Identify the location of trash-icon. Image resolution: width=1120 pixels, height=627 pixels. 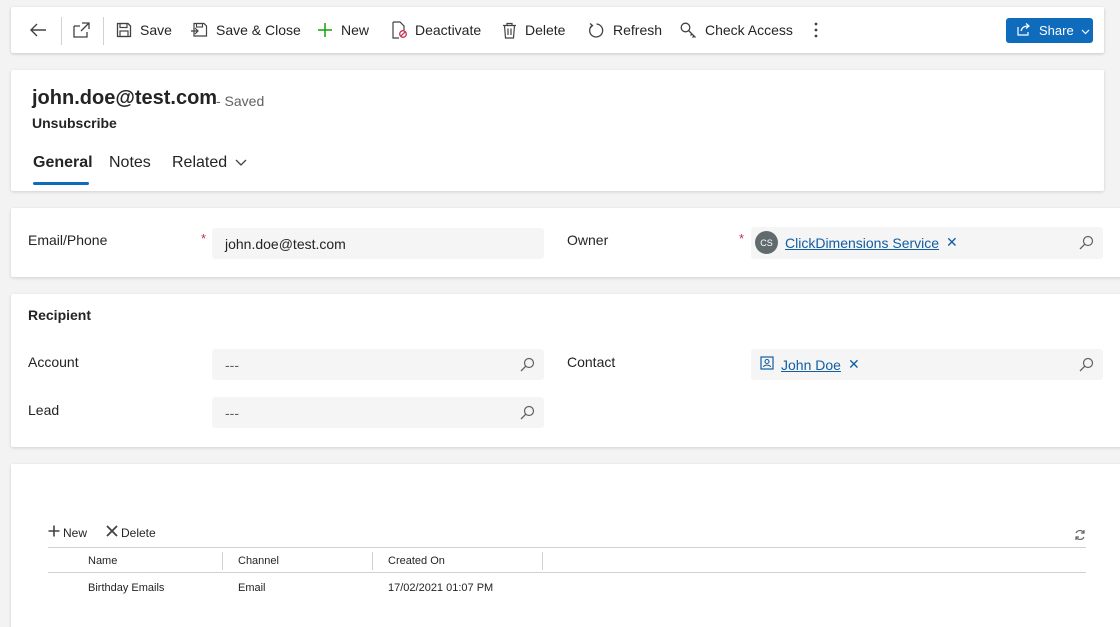
(509, 30).